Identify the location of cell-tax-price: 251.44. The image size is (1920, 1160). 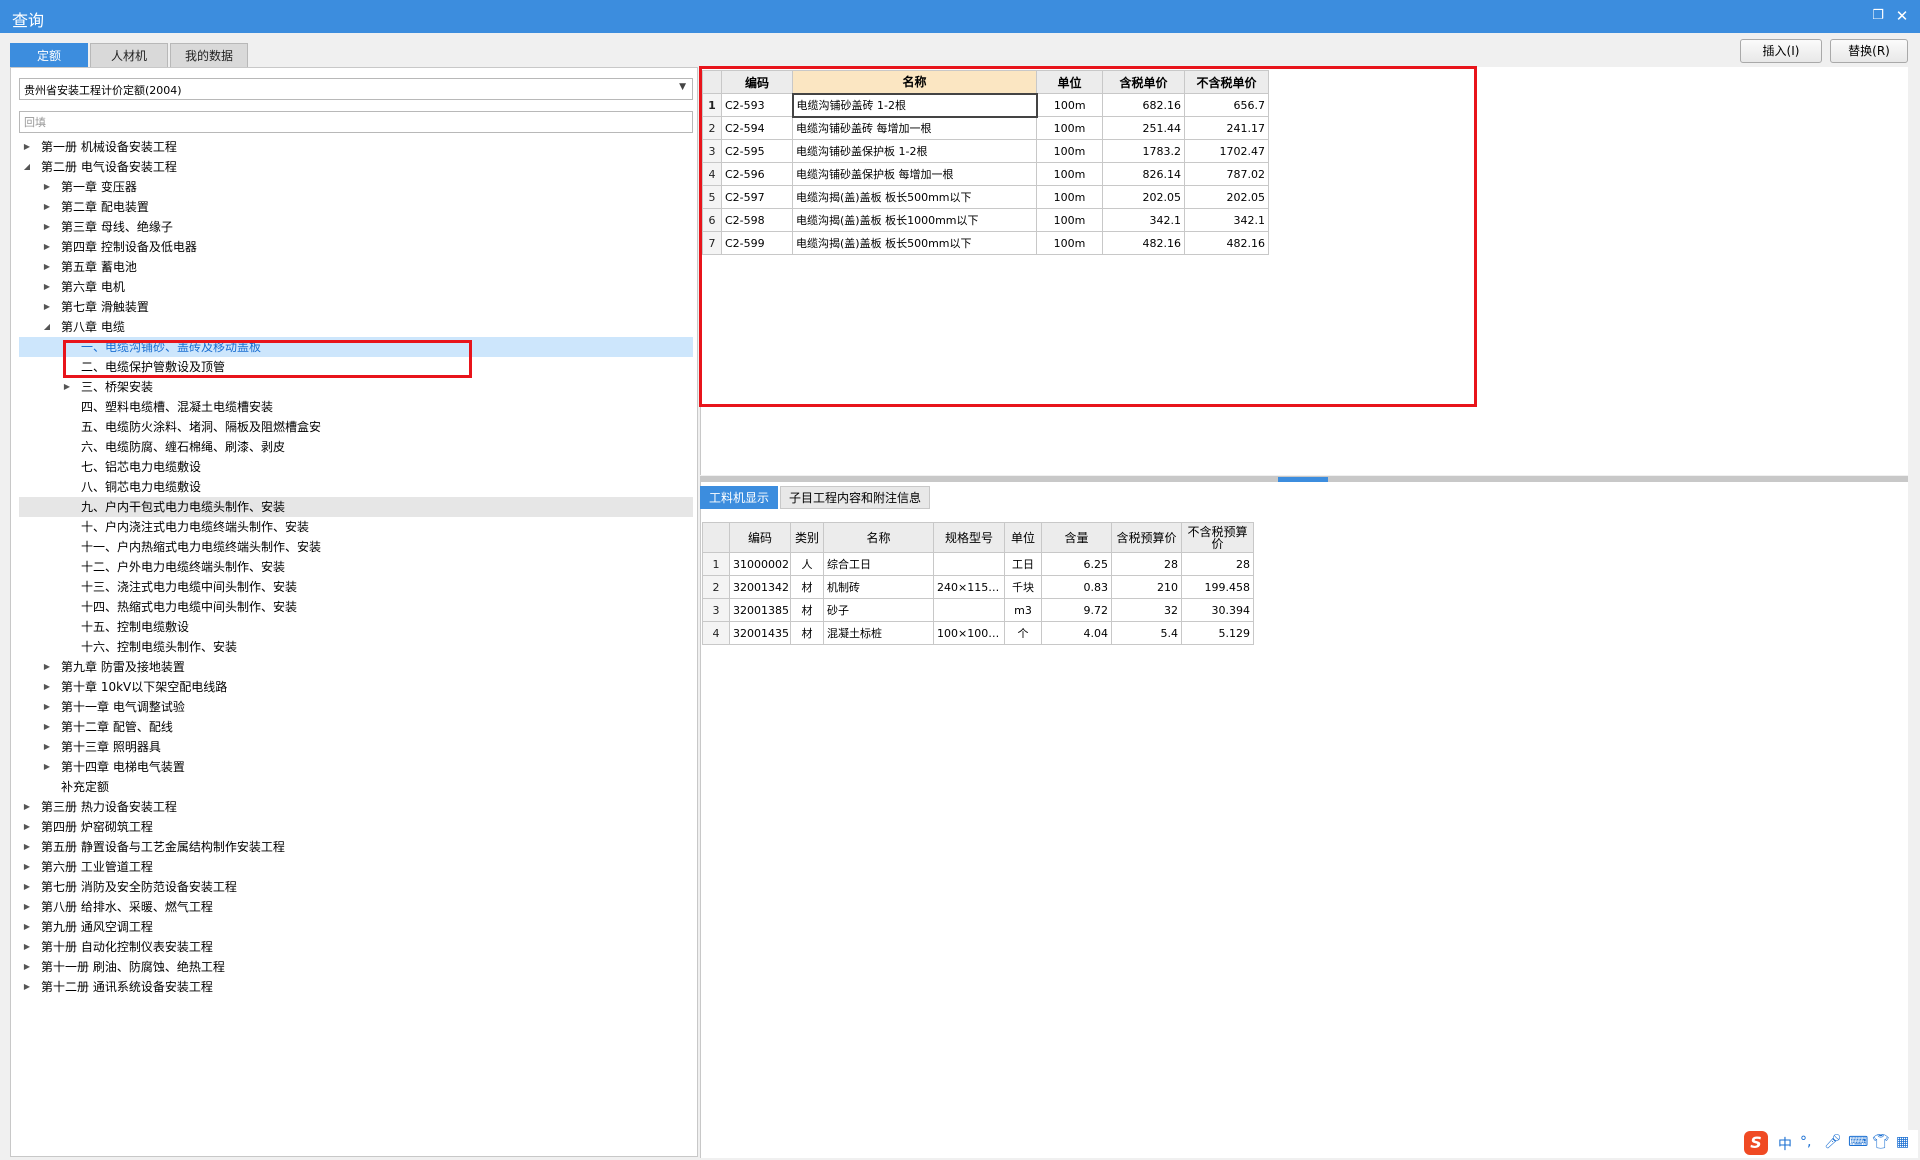
(1143, 128).